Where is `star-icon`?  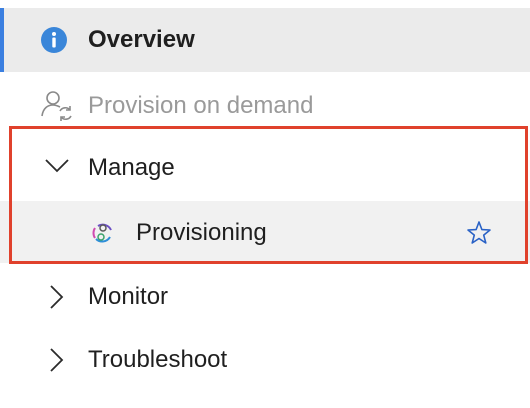
star-icon is located at coordinates (479, 233).